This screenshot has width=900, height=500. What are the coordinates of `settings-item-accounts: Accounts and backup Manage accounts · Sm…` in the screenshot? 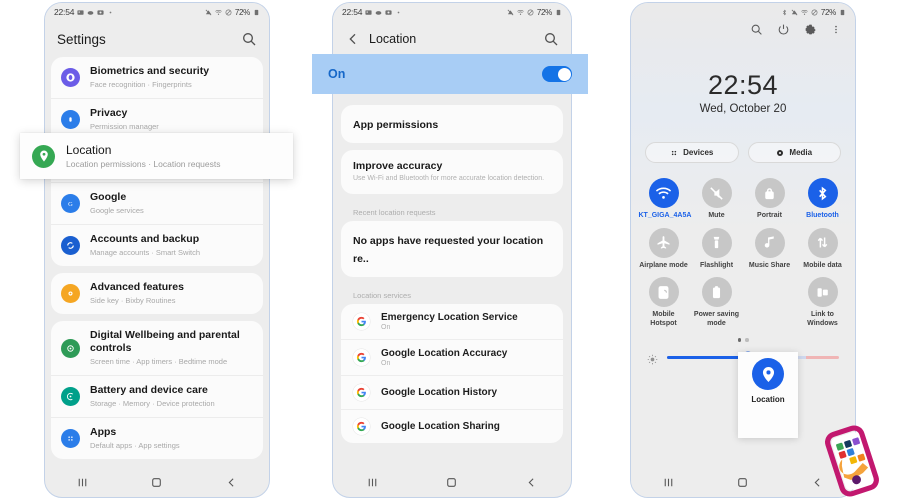 It's located at (157, 245).